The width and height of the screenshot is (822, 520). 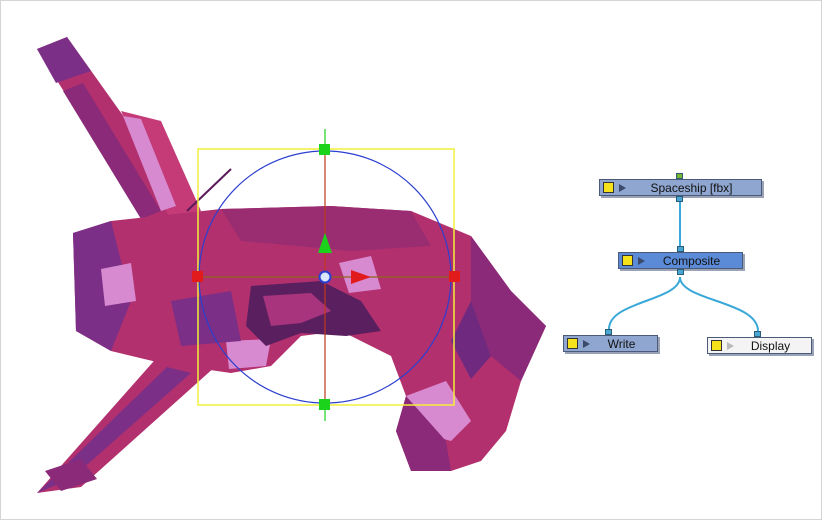 What do you see at coordinates (680, 272) in the screenshot?
I see `port-out-composite` at bounding box center [680, 272].